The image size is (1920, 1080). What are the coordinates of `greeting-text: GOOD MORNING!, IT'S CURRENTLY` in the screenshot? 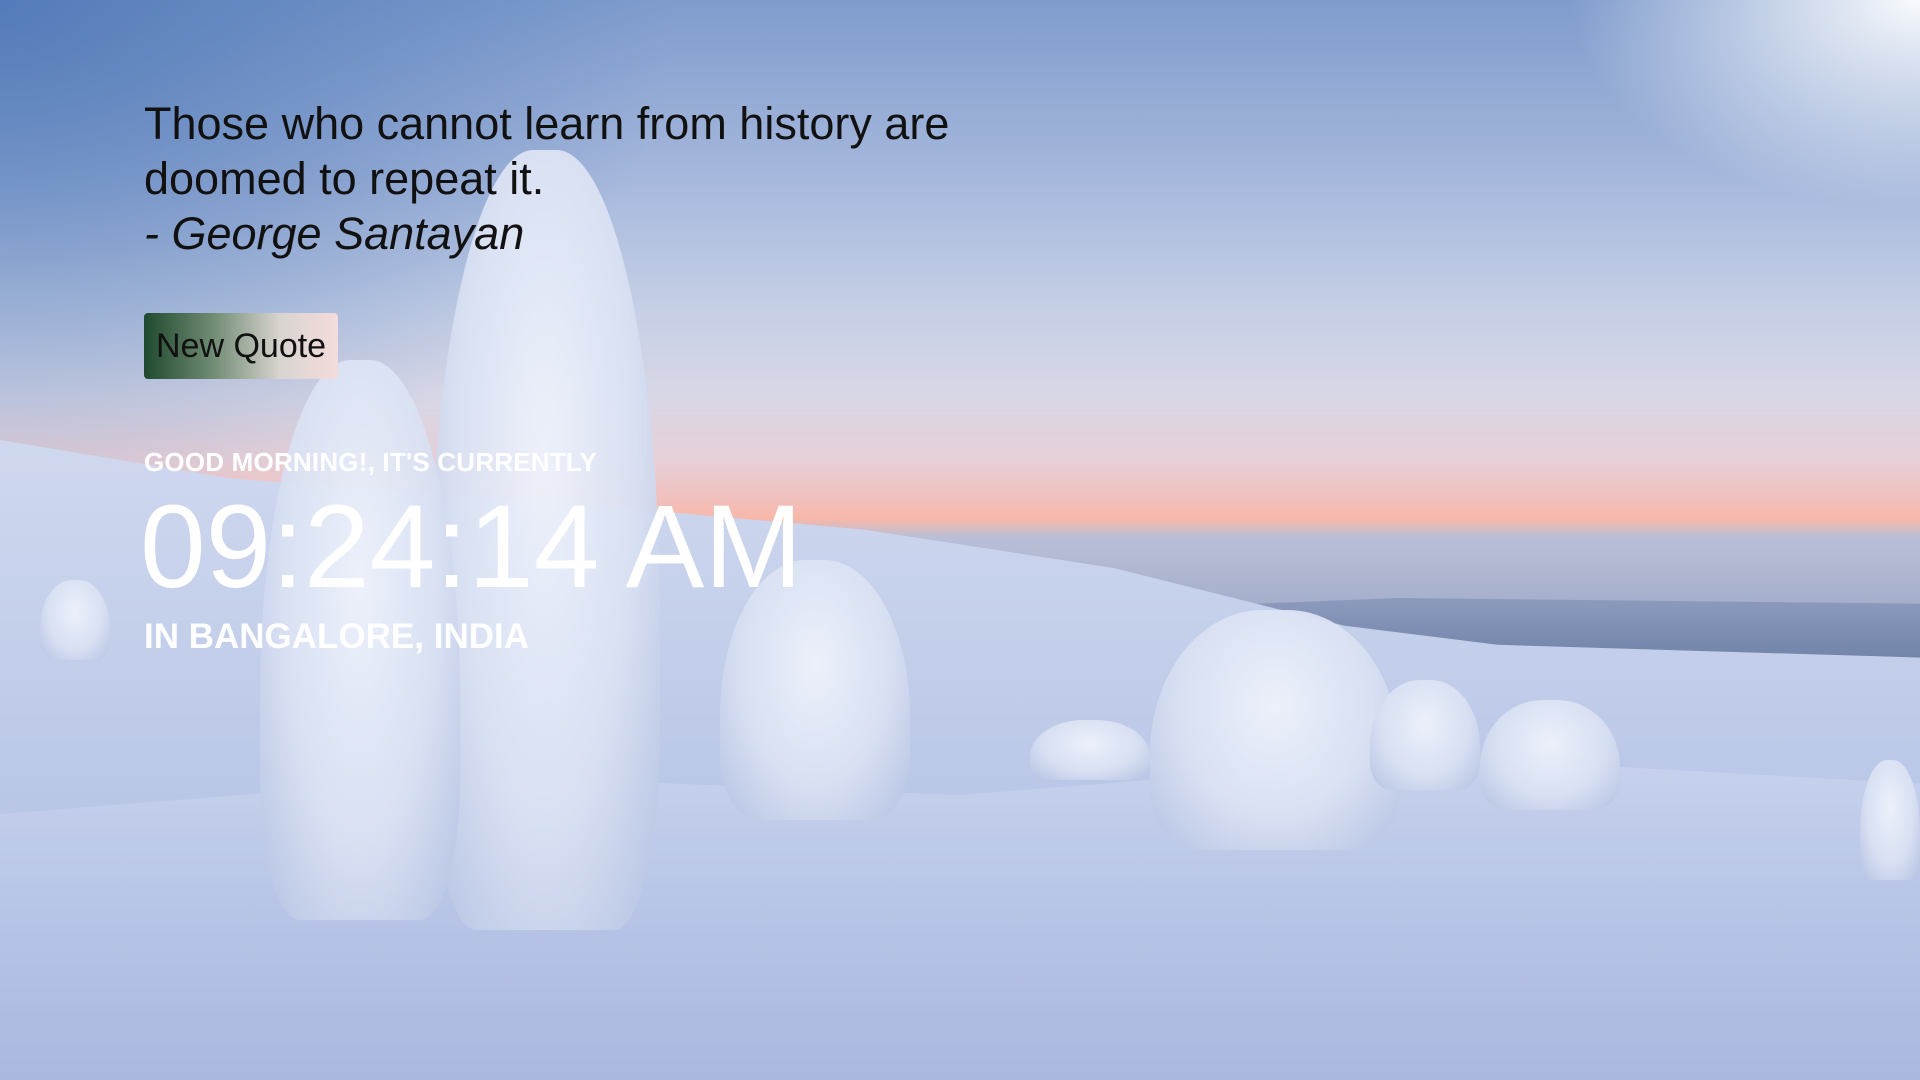 It's located at (371, 462).